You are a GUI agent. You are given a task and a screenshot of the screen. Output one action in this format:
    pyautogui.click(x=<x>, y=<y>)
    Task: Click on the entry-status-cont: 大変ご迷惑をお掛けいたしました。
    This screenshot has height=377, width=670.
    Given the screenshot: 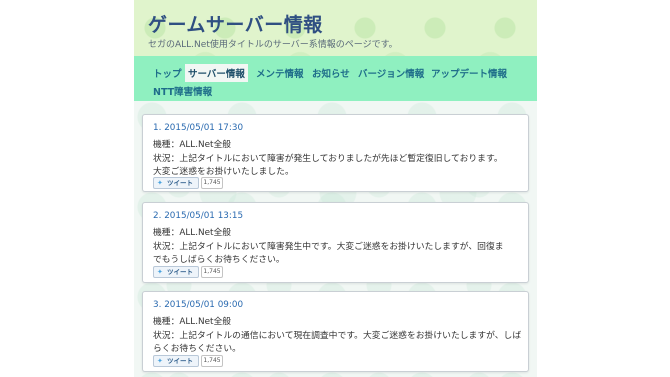 What is the action you would take?
    pyautogui.click(x=223, y=172)
    